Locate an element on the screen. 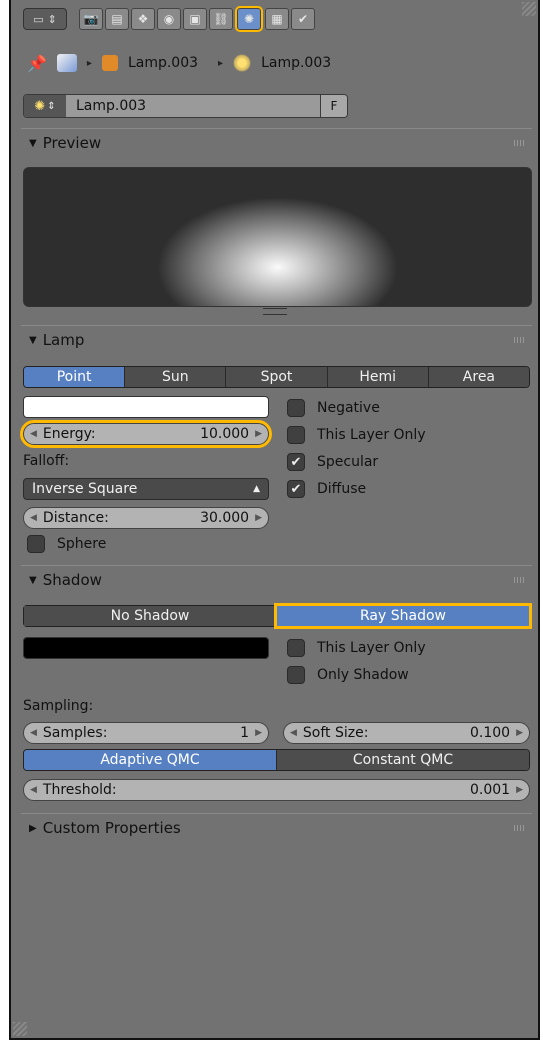 The image size is (543, 1043). shadow-color-swatch is located at coordinates (146, 648).